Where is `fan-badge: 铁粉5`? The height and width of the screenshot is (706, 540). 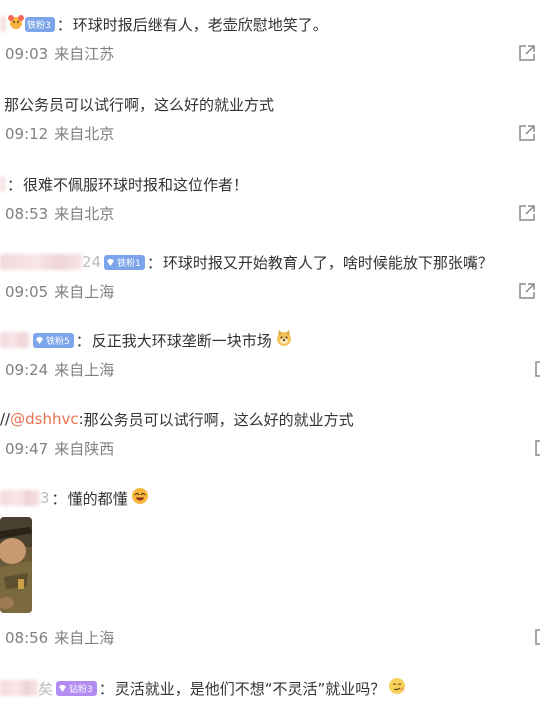
fan-badge: 铁粉5 is located at coordinates (53, 340).